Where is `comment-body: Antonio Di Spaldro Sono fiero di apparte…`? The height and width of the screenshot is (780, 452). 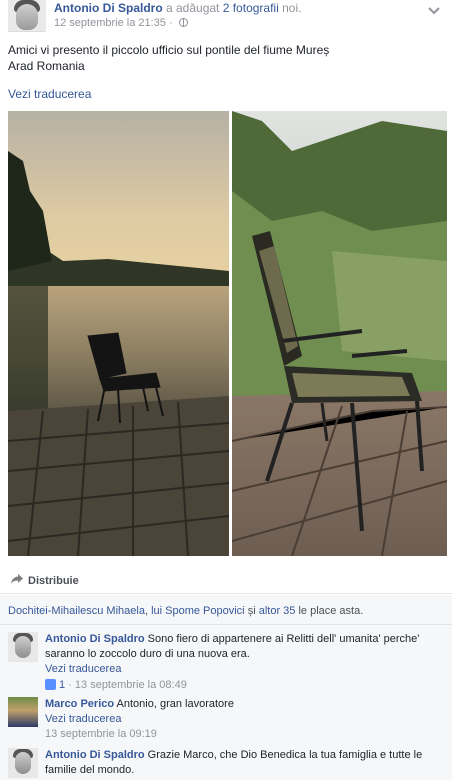
comment-body: Antonio Di Spaldro Sono fiero di apparte… is located at coordinates (246, 662).